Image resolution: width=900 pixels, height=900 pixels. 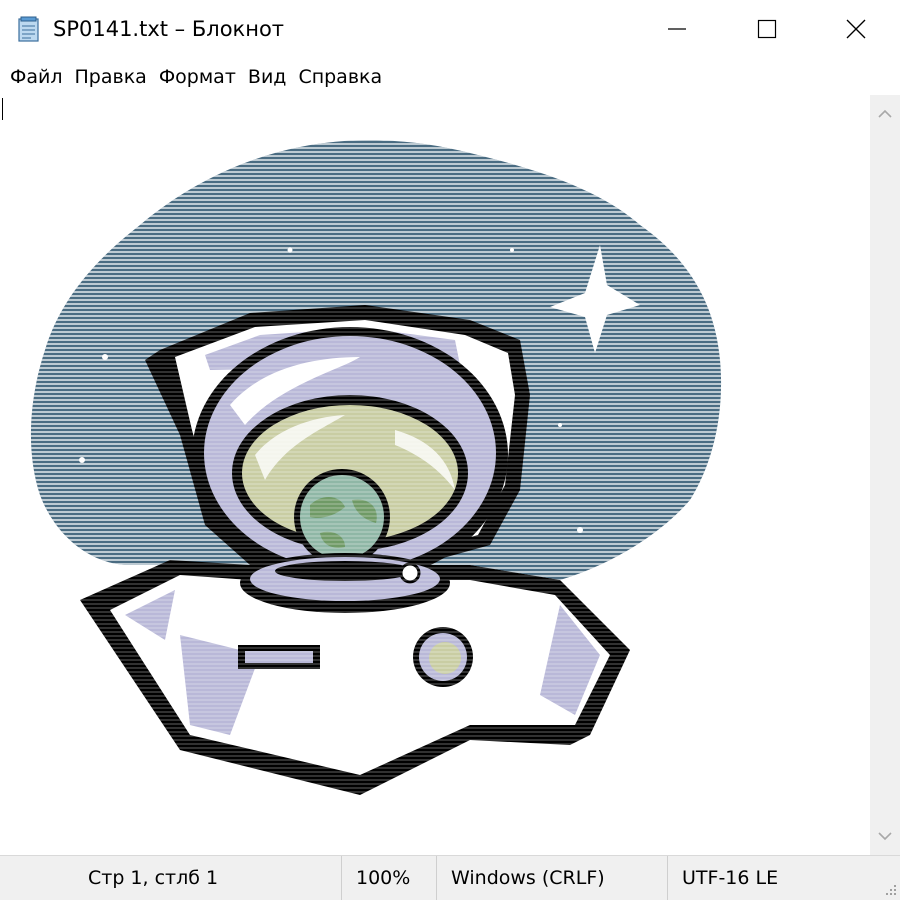 I want to click on menu-view: Вид, so click(x=268, y=77).